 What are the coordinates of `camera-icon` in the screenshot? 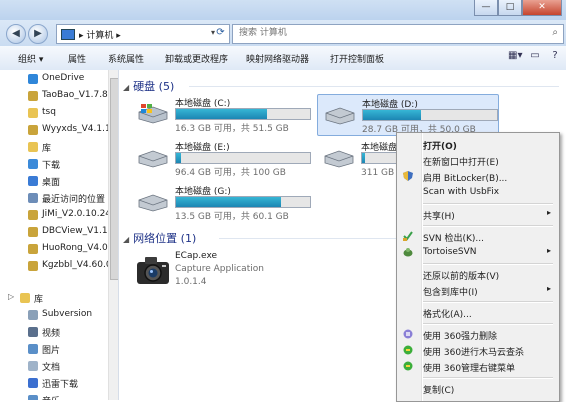 It's located at (153, 270).